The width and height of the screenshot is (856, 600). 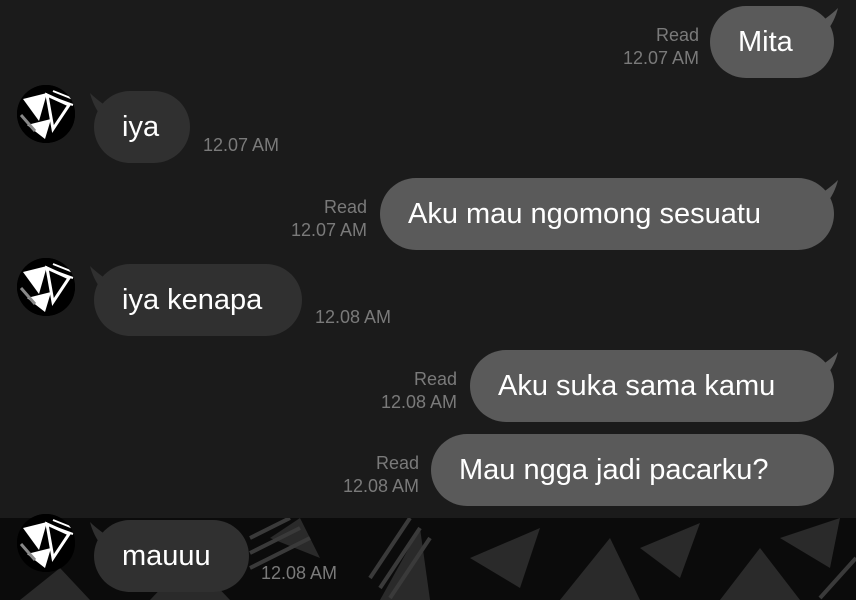 What do you see at coordinates (166, 556) in the screenshot?
I see `message-text: mauuu` at bounding box center [166, 556].